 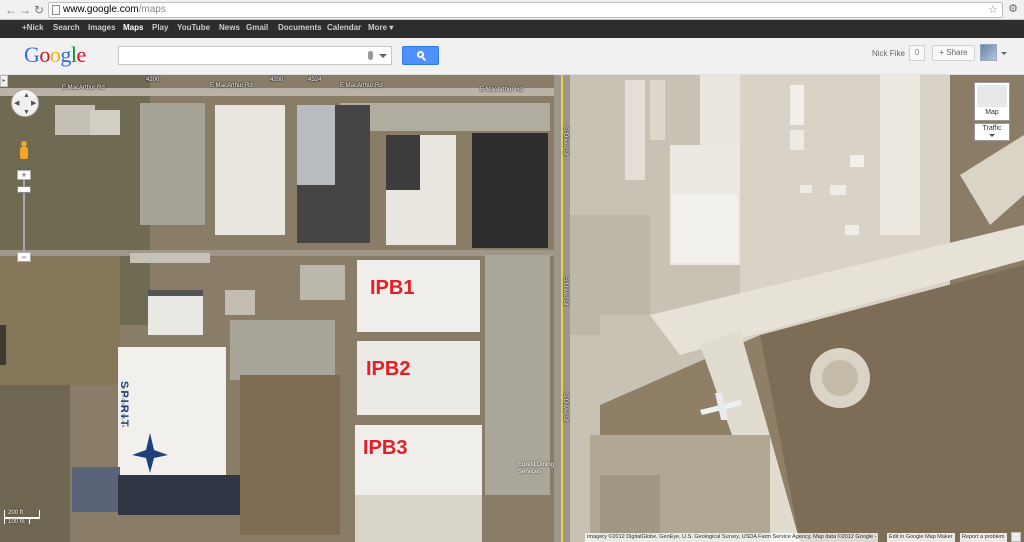 What do you see at coordinates (32, 54) in the screenshot?
I see `logo-letter: G` at bounding box center [32, 54].